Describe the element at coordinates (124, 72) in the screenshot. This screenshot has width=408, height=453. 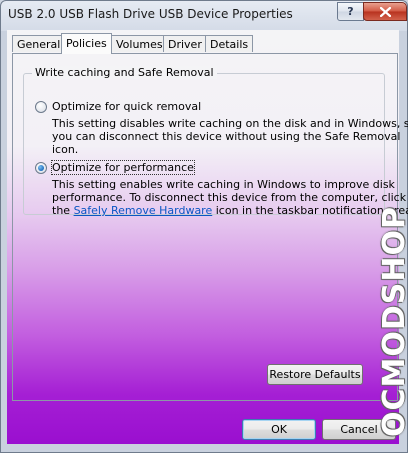
I see `groupbox-title: Write caching and Safe Removal` at that location.